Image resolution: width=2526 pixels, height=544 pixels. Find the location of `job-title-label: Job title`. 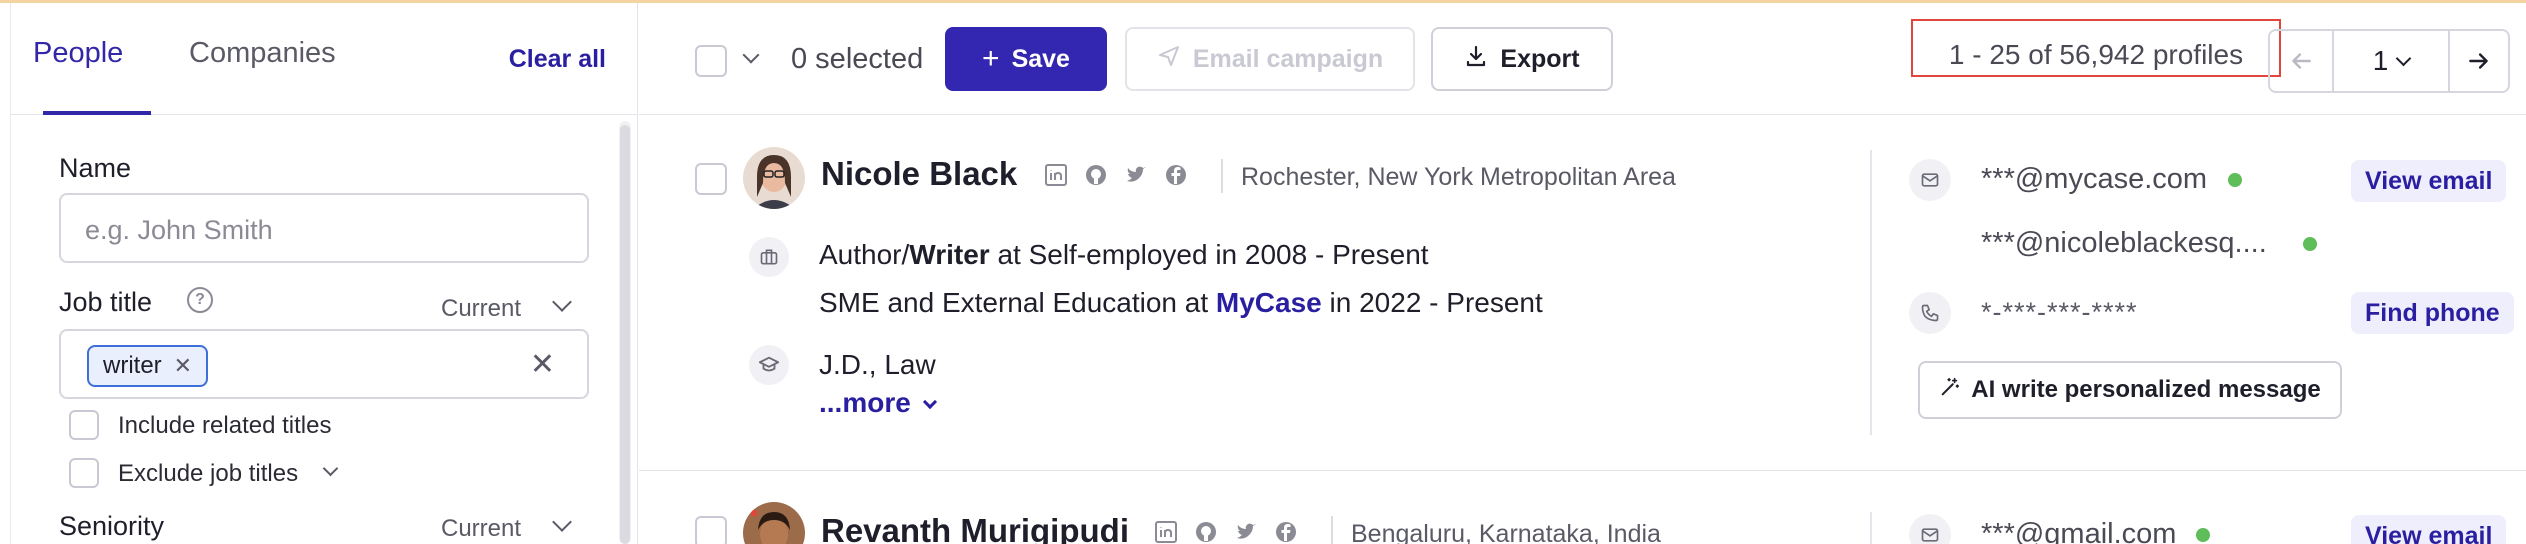

job-title-label: Job title is located at coordinates (106, 302).